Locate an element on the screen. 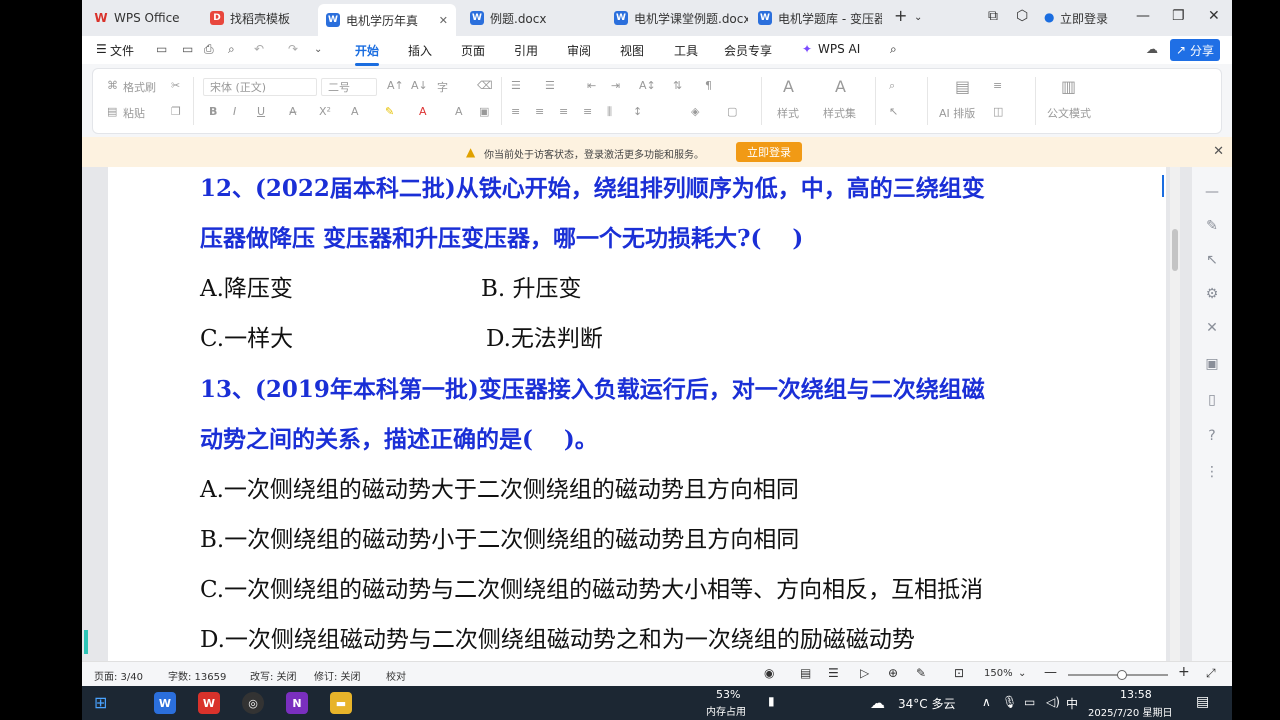 The width and height of the screenshot is (1280, 720). location-pin-icon: ⚲ is located at coordinates (1164, 186).